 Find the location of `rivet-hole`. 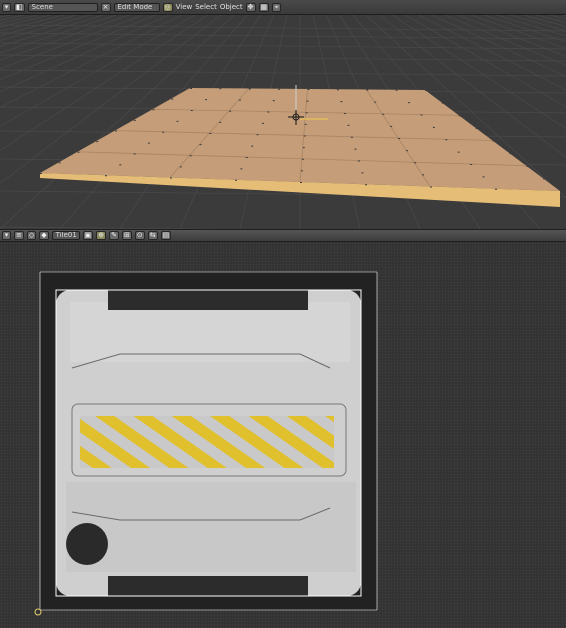

rivet-hole is located at coordinates (87, 544).